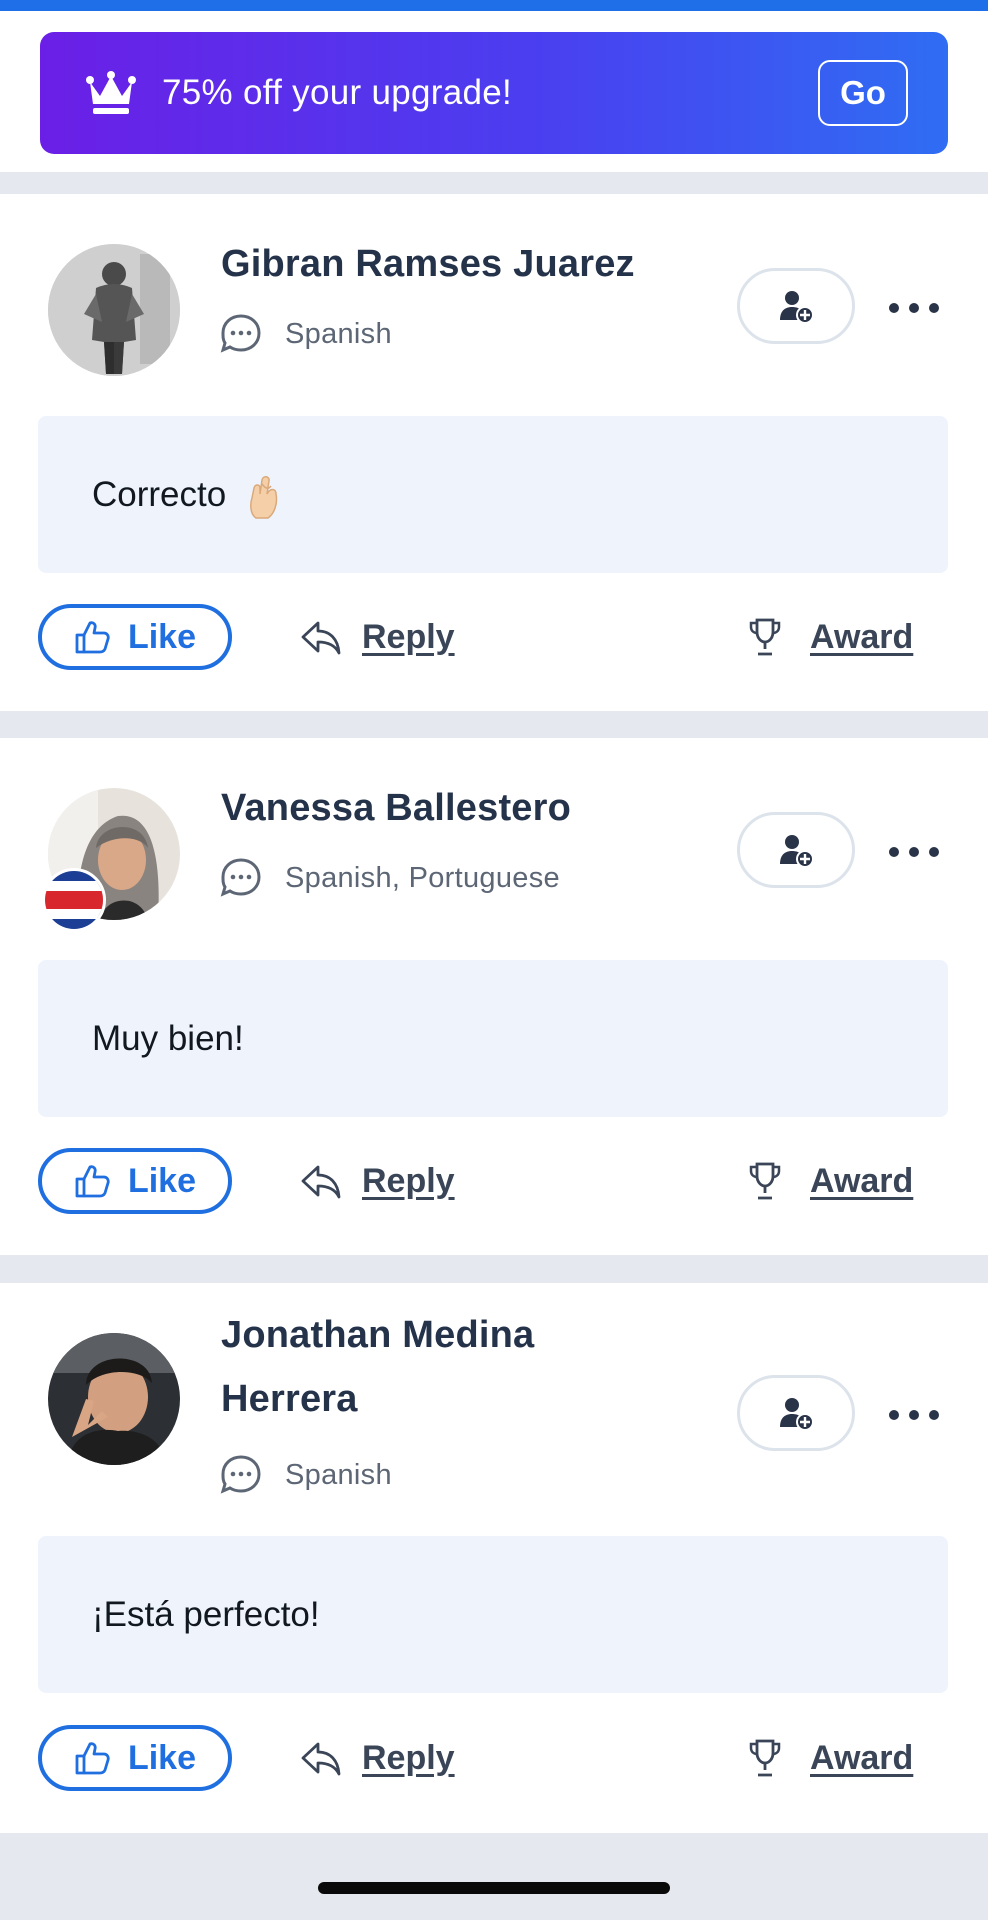  I want to click on message-text-row: Correcto, so click(187, 494).